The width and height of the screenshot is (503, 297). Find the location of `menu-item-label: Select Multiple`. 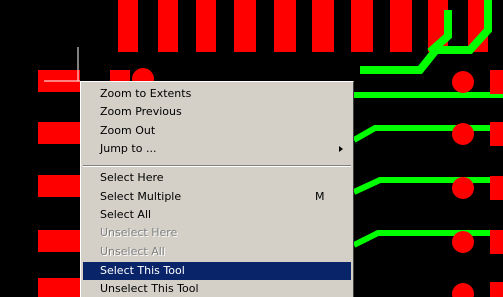

menu-item-label: Select Multiple is located at coordinates (141, 196).